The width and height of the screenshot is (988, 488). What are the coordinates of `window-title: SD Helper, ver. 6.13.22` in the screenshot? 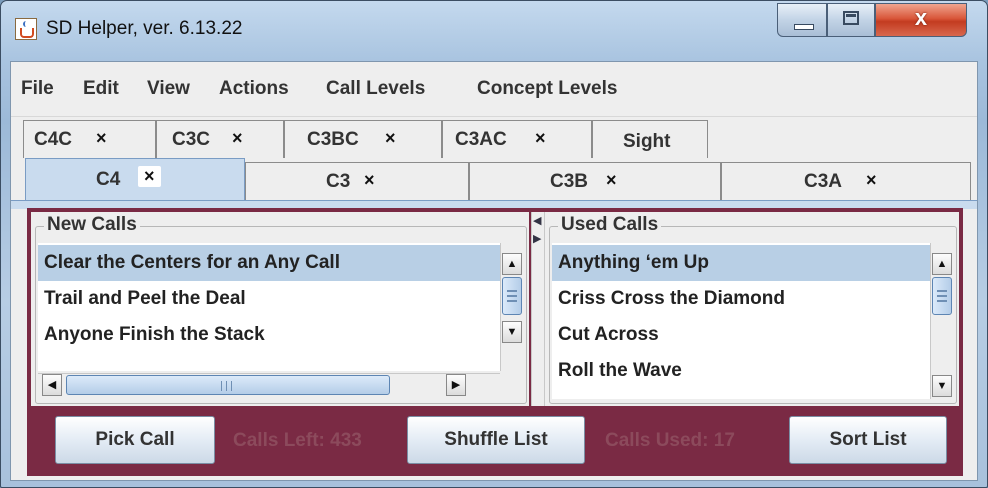 It's located at (144, 28).